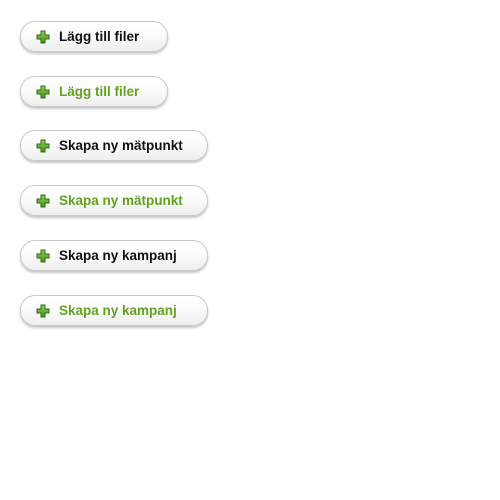 This screenshot has width=500, height=500. I want to click on add-files-button-hover: Lägg till filer, so click(94, 91).